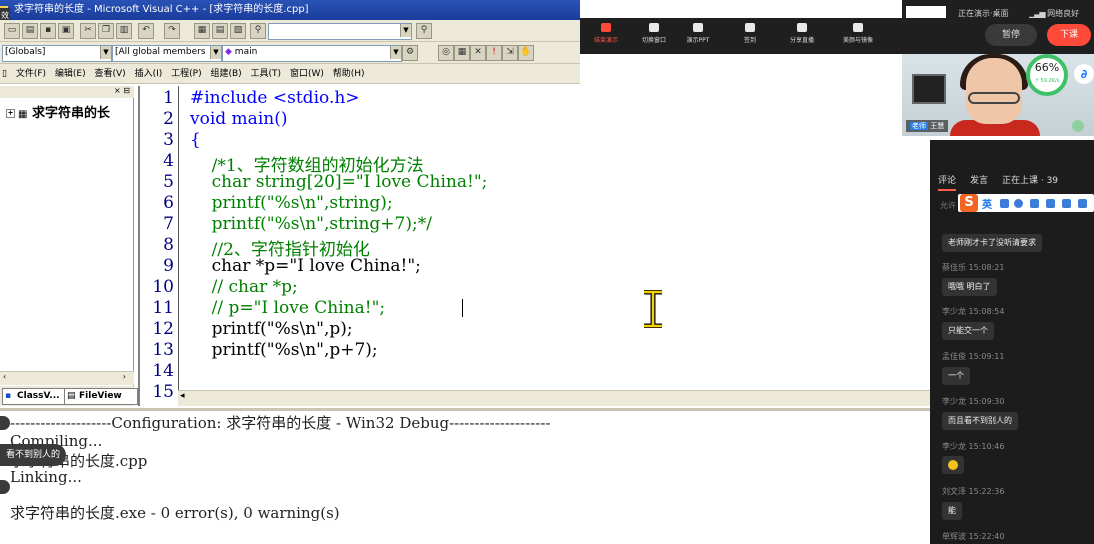 The height and width of the screenshot is (544, 1094). What do you see at coordinates (12, 31) in the screenshot?
I see `new-file-icon: ▭` at bounding box center [12, 31].